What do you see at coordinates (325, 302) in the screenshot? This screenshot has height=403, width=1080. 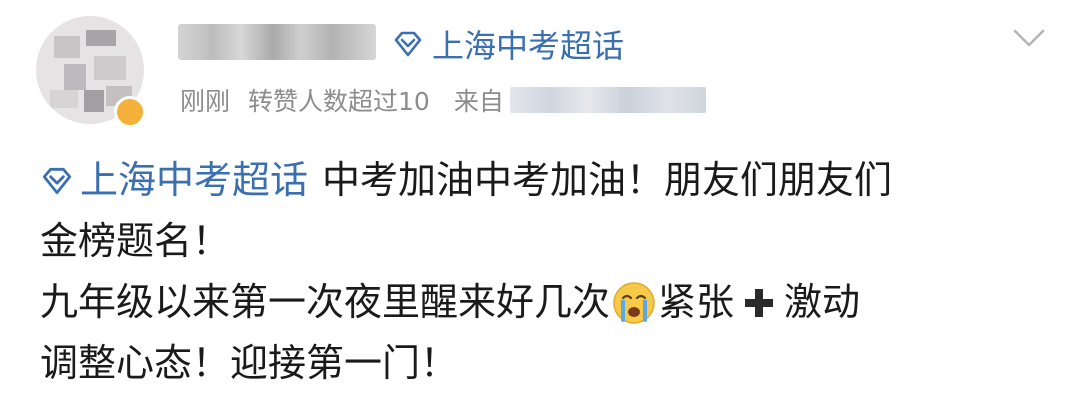 I see `content-text: 九年级以来第一次夜里醒来好几次` at bounding box center [325, 302].